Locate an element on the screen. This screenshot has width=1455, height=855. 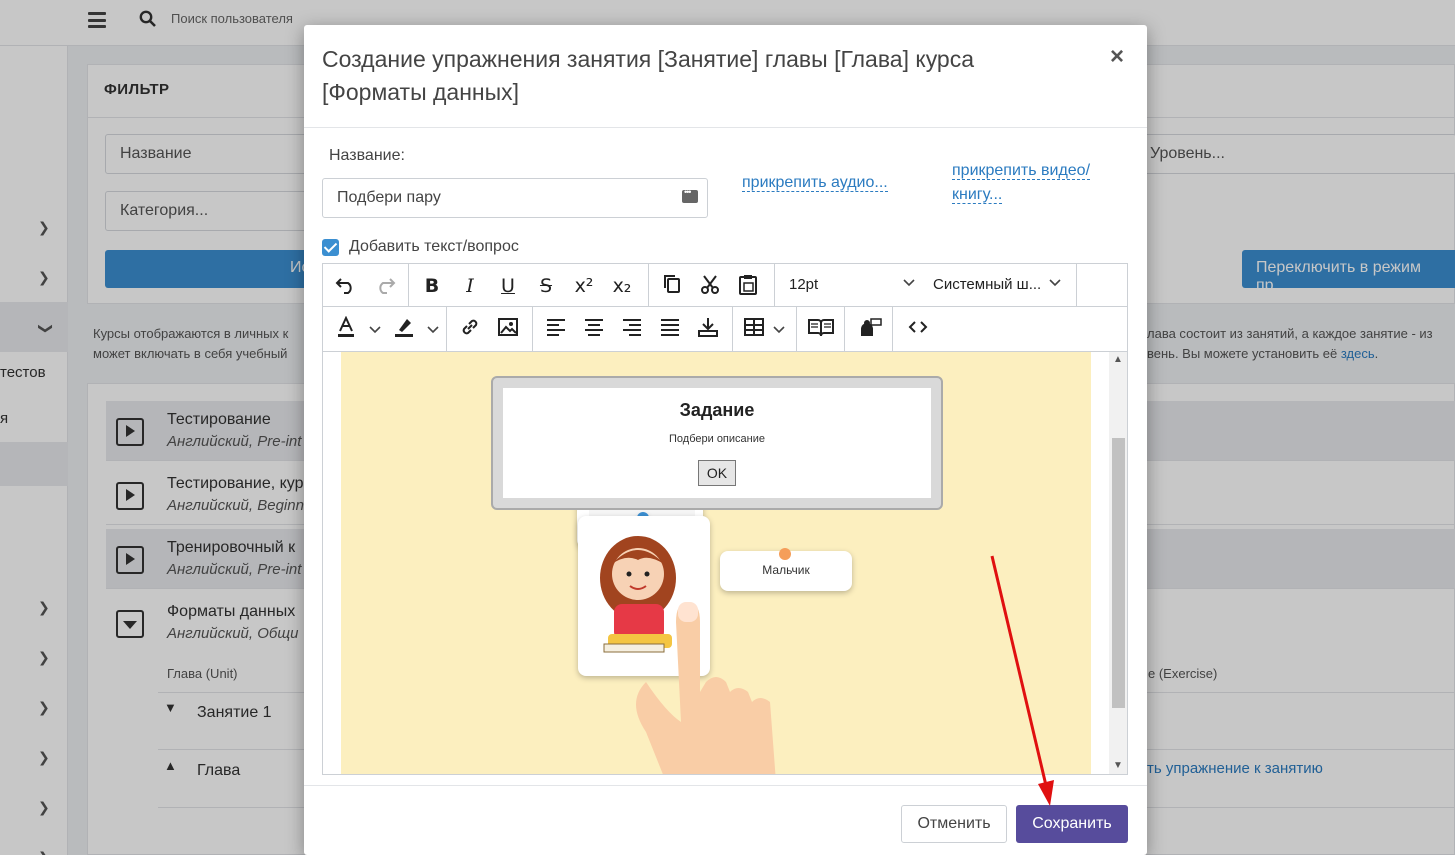
subscript-icon: x₂ is located at coordinates (622, 286).